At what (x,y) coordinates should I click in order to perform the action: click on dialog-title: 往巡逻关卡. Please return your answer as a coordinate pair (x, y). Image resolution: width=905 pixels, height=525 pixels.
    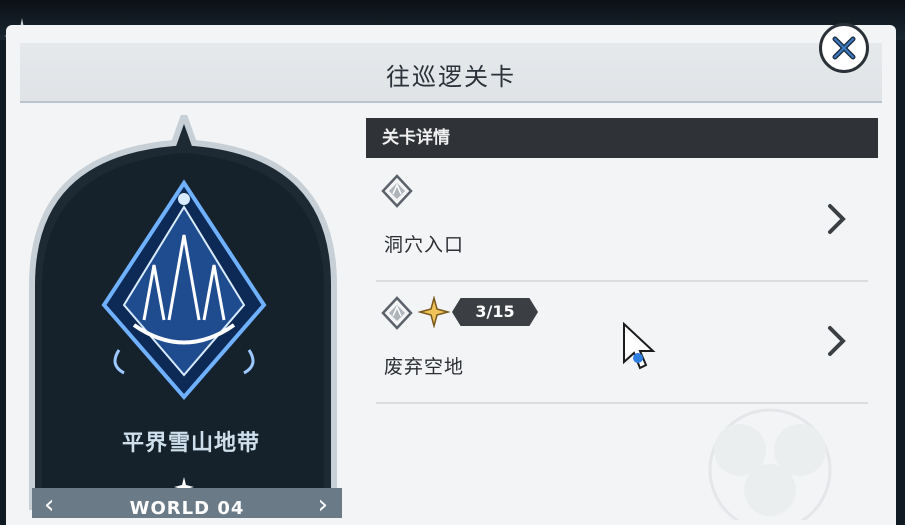
    Looking at the image, I should click on (451, 77).